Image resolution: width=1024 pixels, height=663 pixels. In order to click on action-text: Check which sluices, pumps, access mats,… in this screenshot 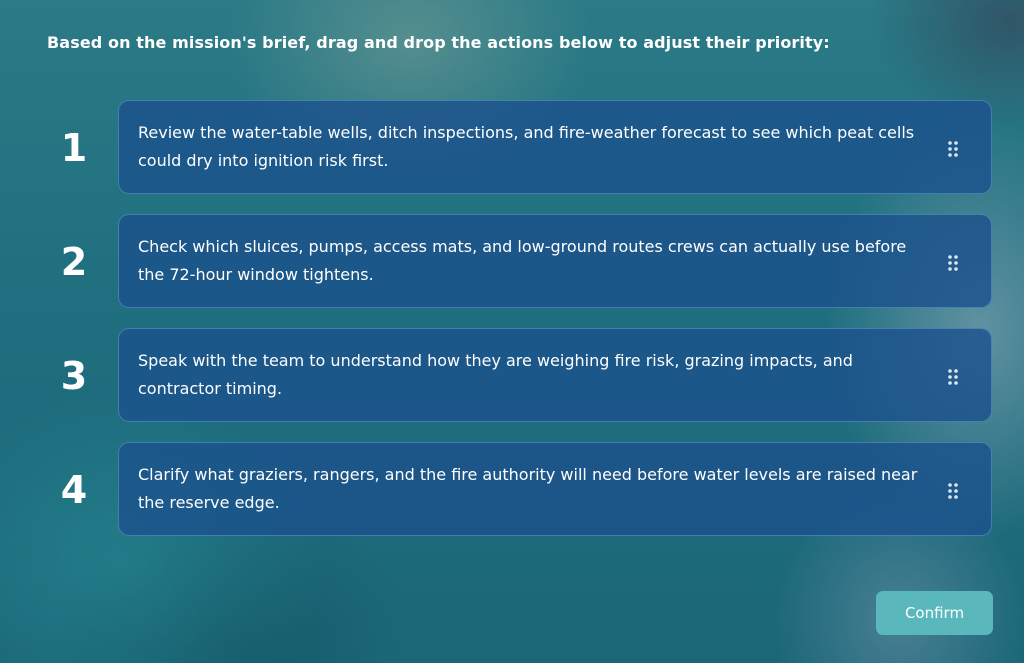, I will do `click(522, 260)`.